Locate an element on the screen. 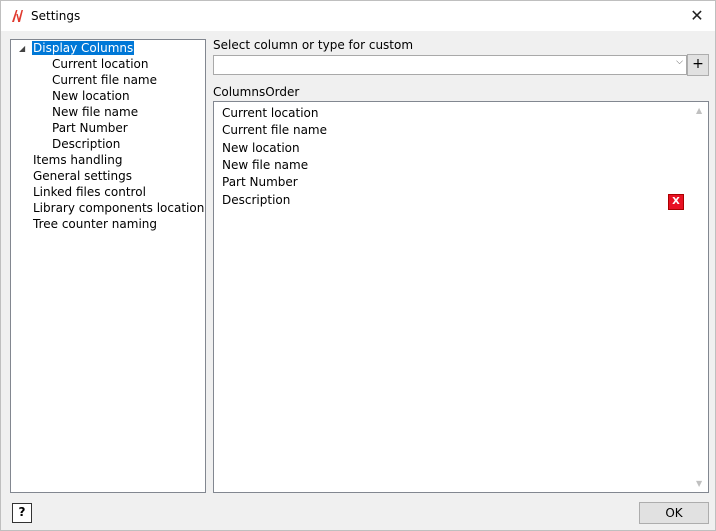 Image resolution: width=716 pixels, height=531 pixels. ok-button: OK is located at coordinates (674, 513).